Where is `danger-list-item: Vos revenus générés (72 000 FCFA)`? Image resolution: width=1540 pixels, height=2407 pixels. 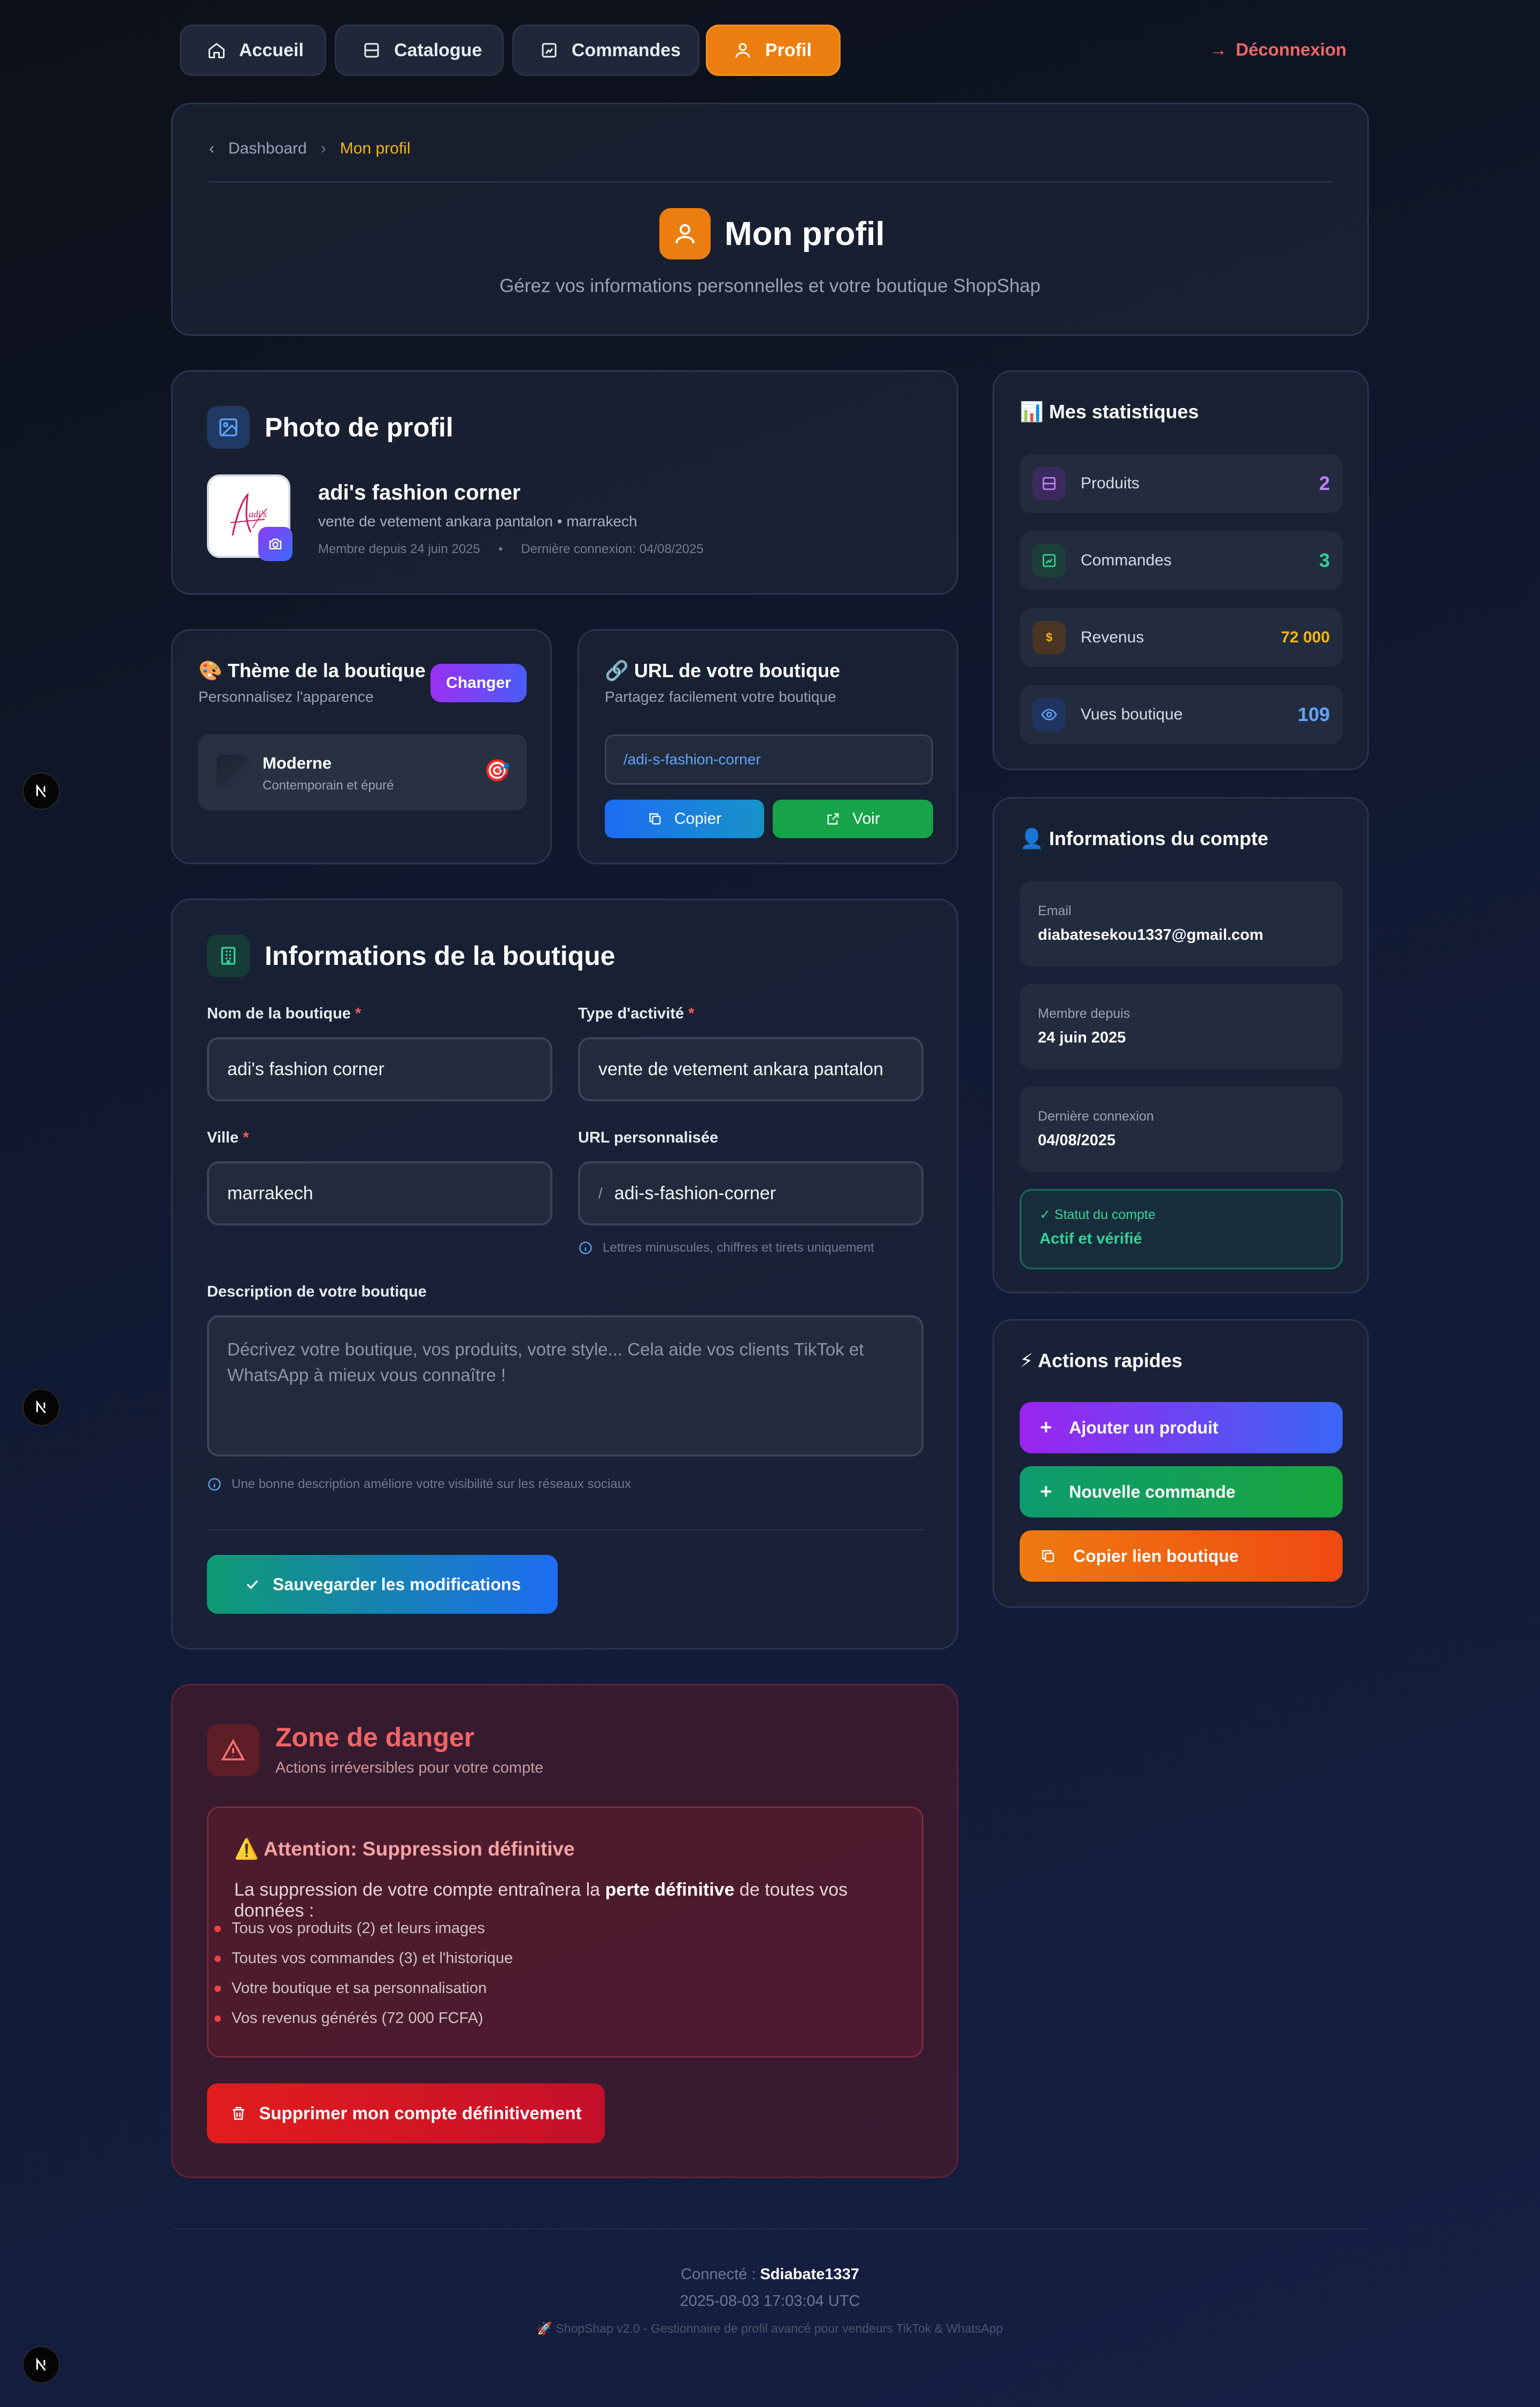
danger-list-item: Vos revenus générés (72 000 FCFA) is located at coordinates (348, 2018).